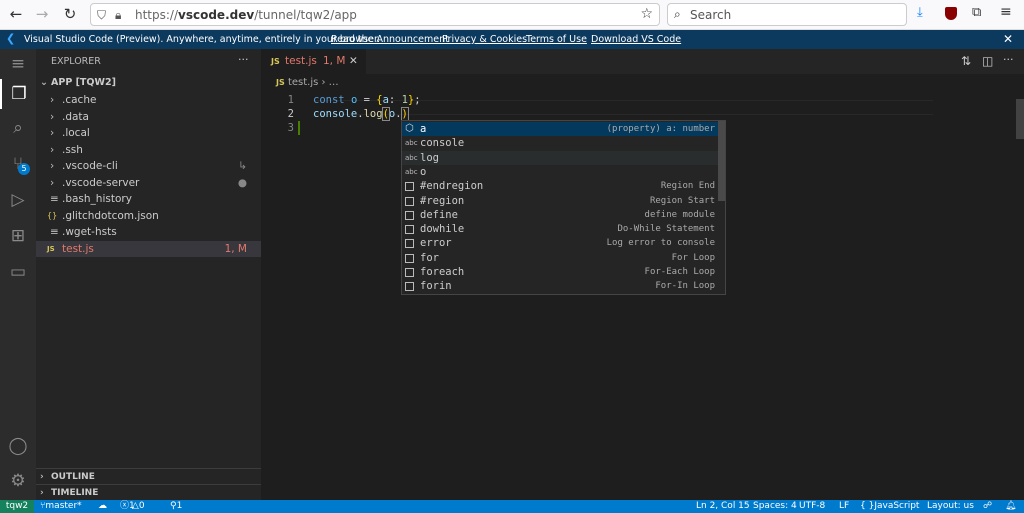 This screenshot has height=513, width=1024. I want to click on language-mode: { } JavaScript, so click(889, 506).